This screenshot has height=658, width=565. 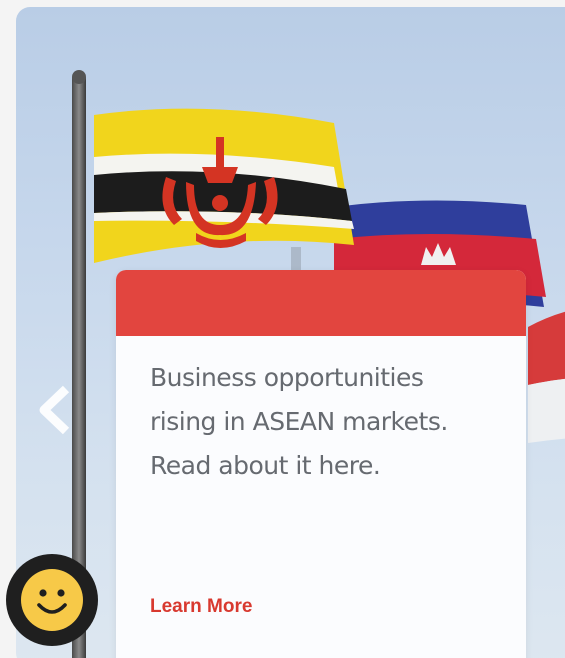 What do you see at coordinates (299, 421) in the screenshot?
I see `promo-text-line: rising in ASEAN markets.` at bounding box center [299, 421].